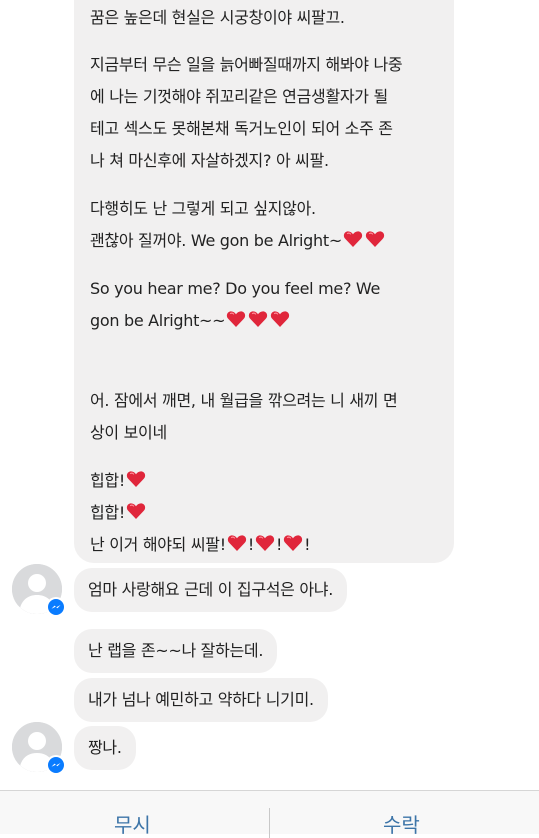  I want to click on message-line: gon be Alright~~, so click(264, 321).